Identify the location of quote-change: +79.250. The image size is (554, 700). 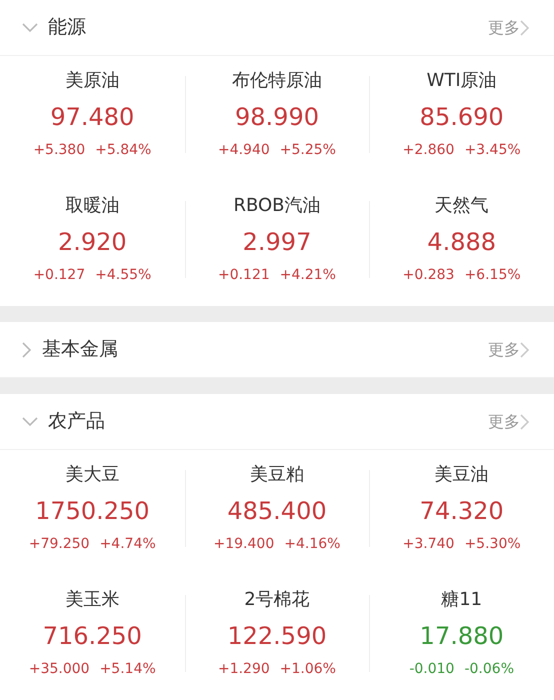
(59, 544).